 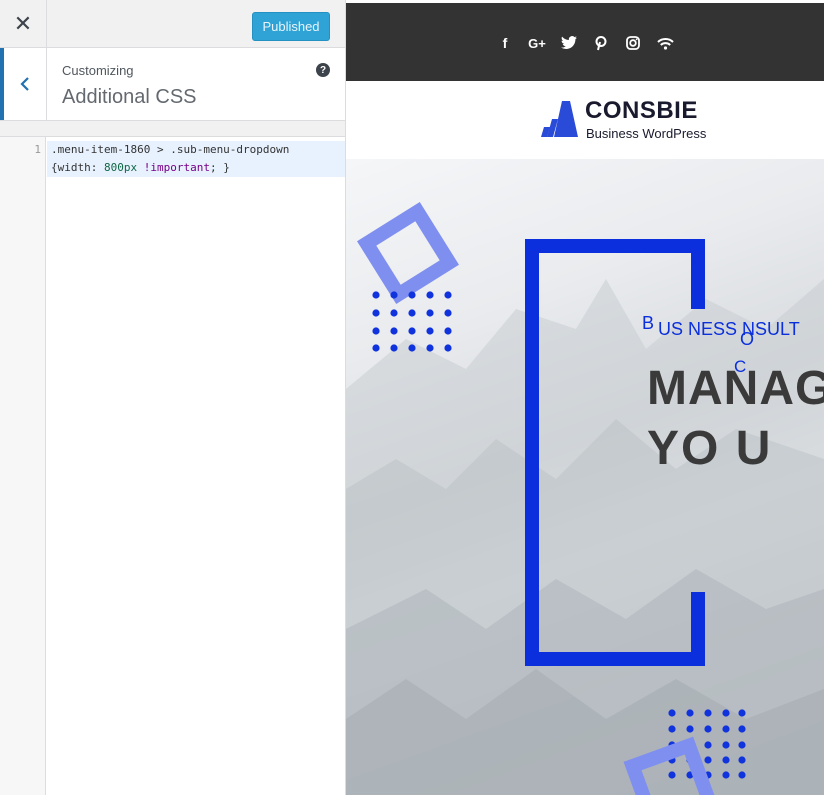 I want to click on hero-headline-2: YO U, so click(x=710, y=448).